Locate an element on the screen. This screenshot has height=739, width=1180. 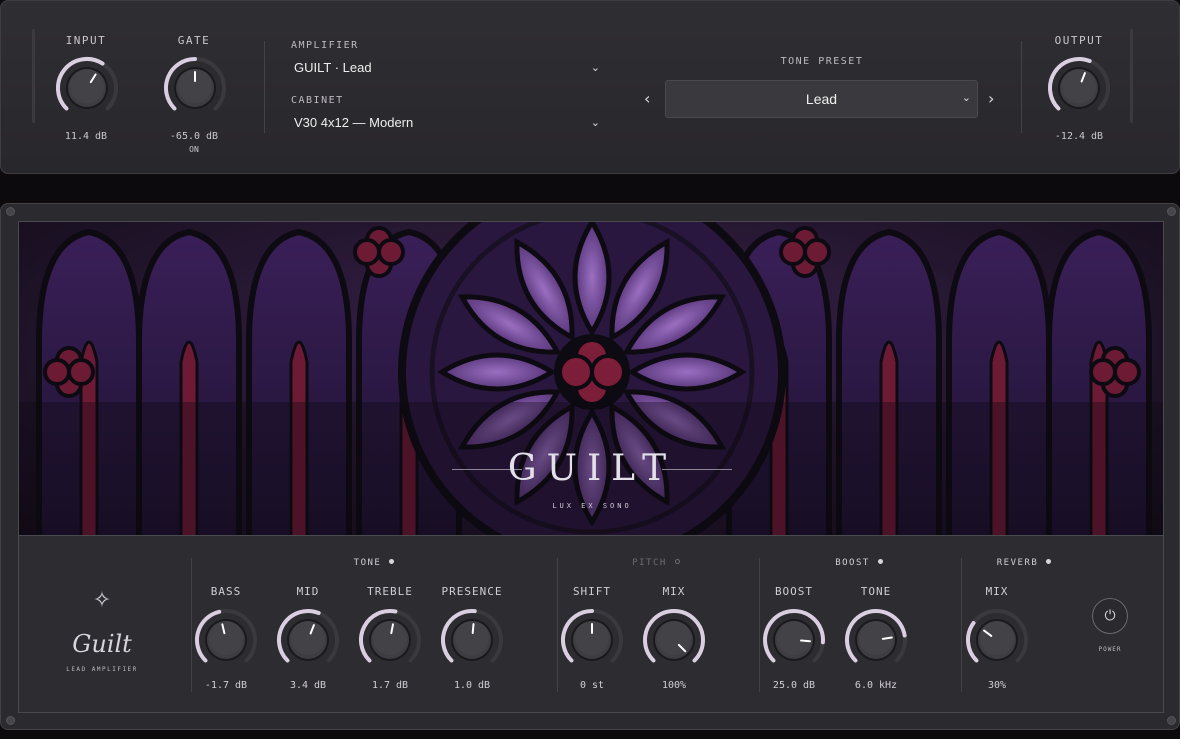
presence-value: 1.0 dB is located at coordinates (472, 685).